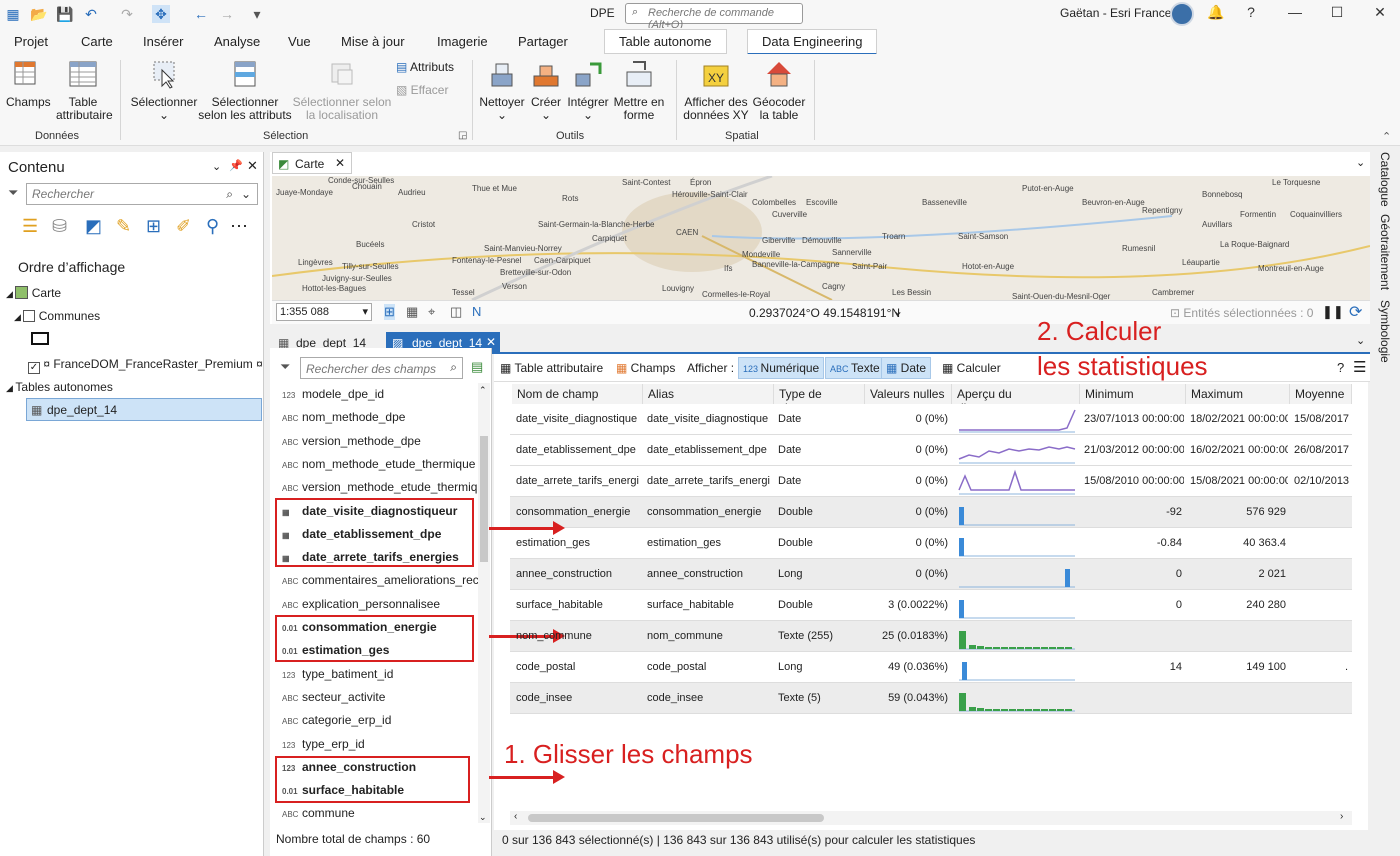 The width and height of the screenshot is (1400, 856). Describe the element at coordinates (855, 368) in the screenshot. I see `texte-toggle: ABC Texte` at that location.